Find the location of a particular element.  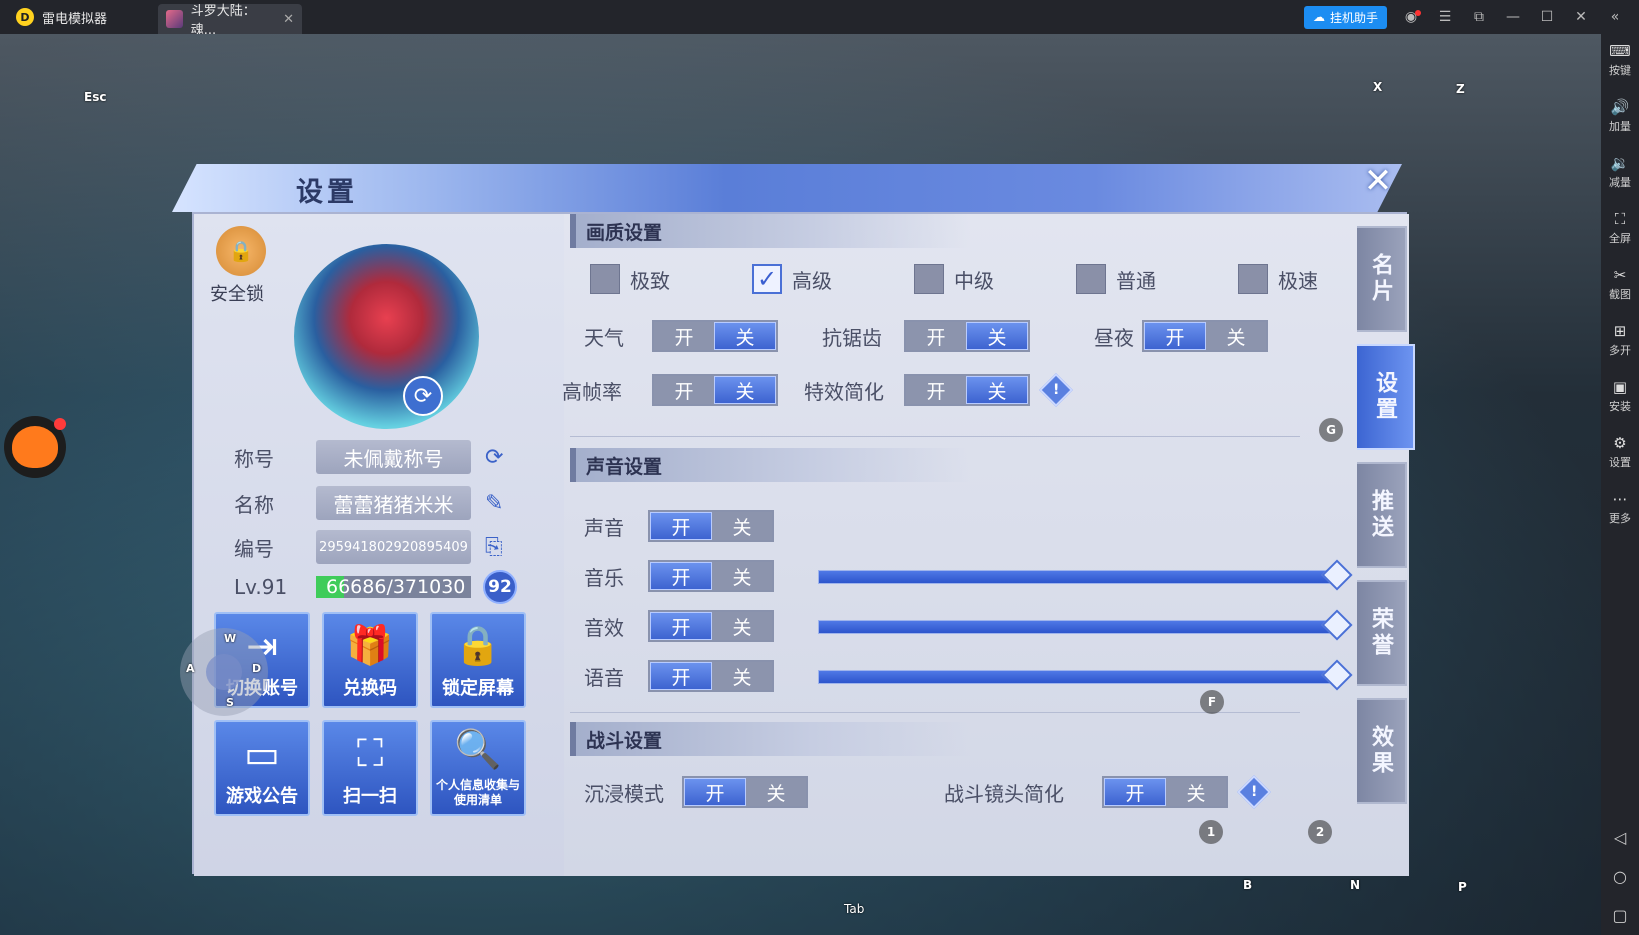

tab-effects: 效果 is located at coordinates (1382, 751).